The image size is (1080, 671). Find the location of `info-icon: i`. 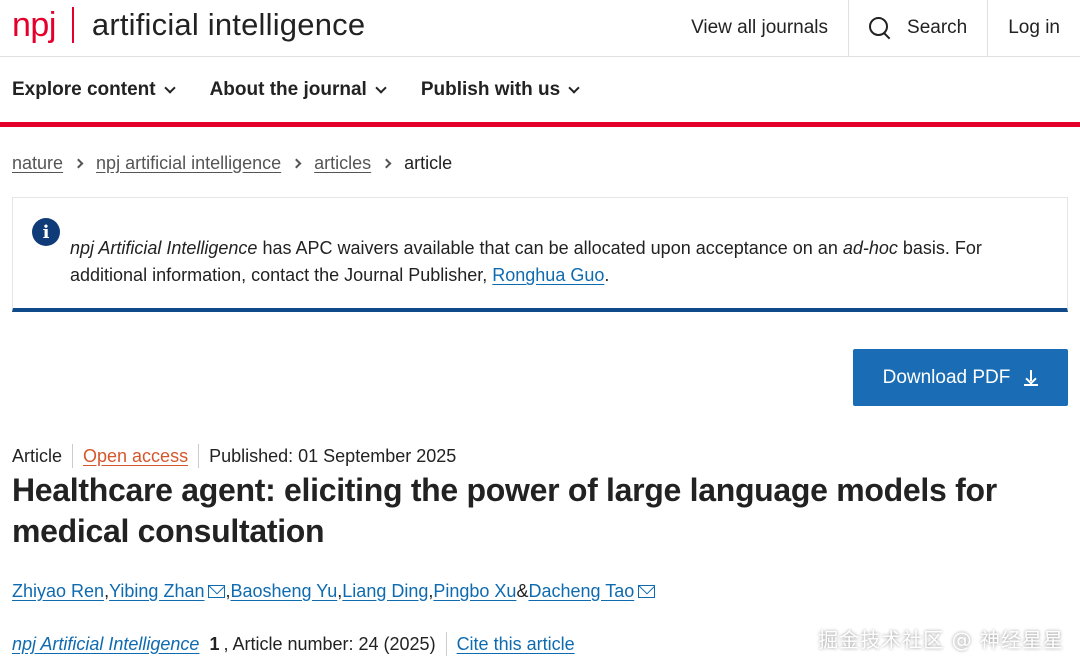

info-icon: i is located at coordinates (46, 232).